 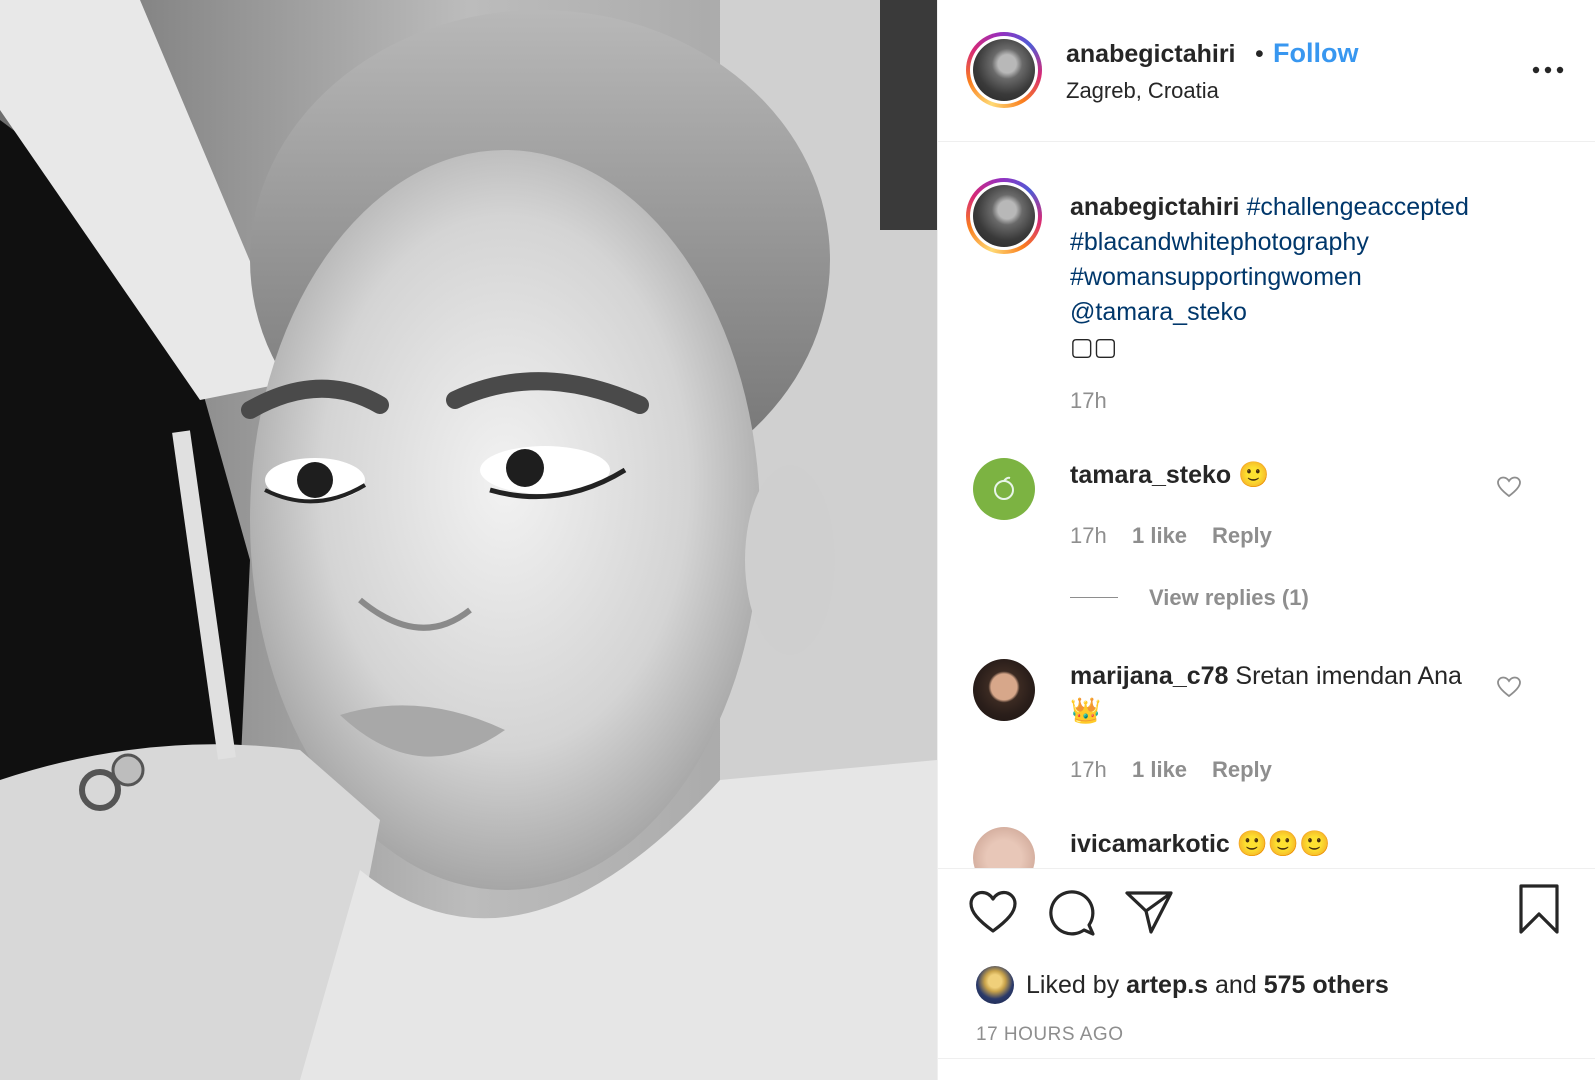 What do you see at coordinates (1094, 347) in the screenshot?
I see `caption-emoji: ▢▢` at bounding box center [1094, 347].